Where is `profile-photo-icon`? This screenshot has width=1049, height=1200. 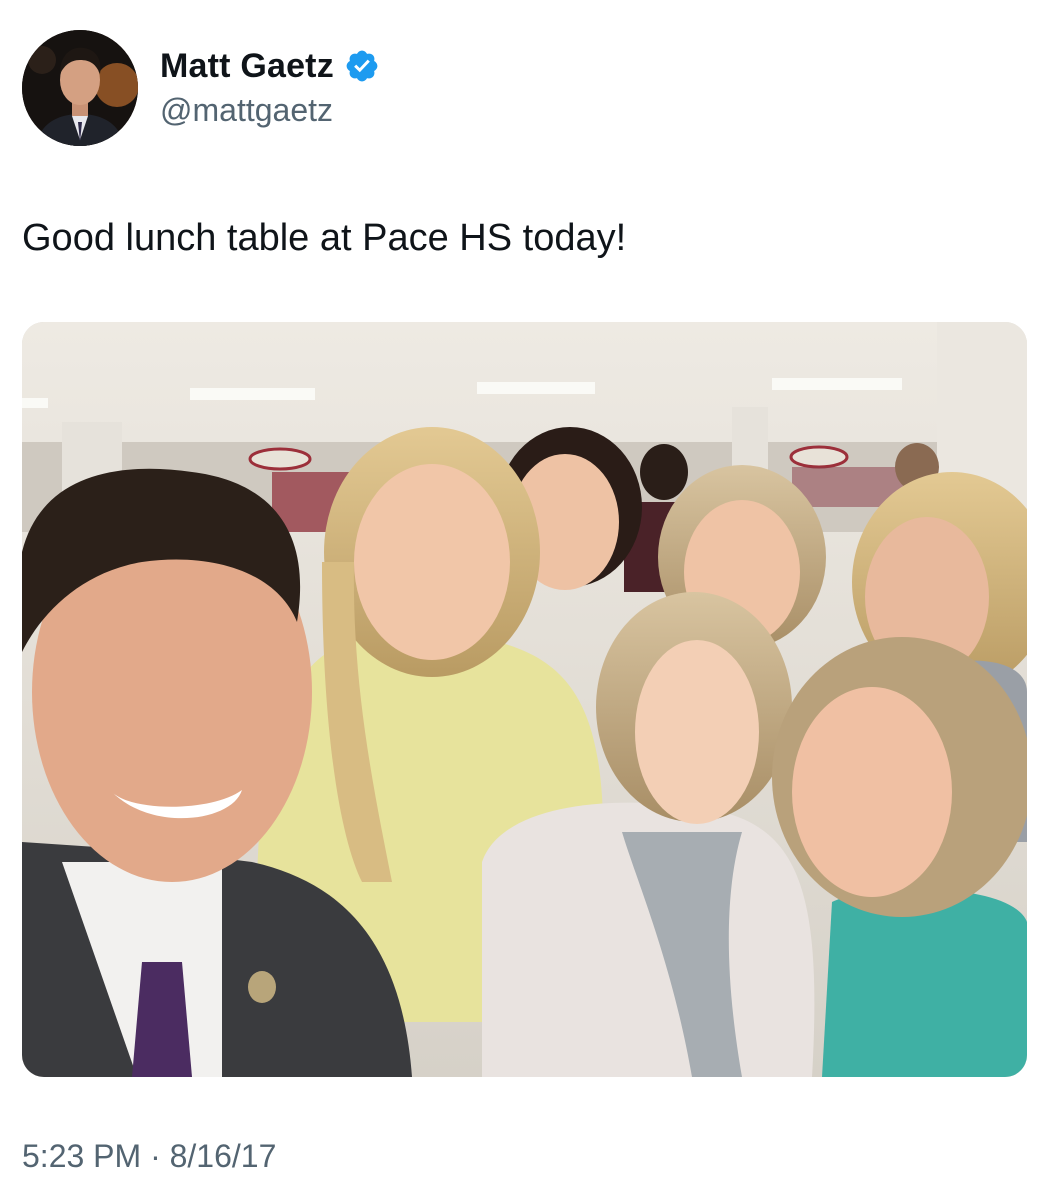 profile-photo-icon is located at coordinates (80, 88).